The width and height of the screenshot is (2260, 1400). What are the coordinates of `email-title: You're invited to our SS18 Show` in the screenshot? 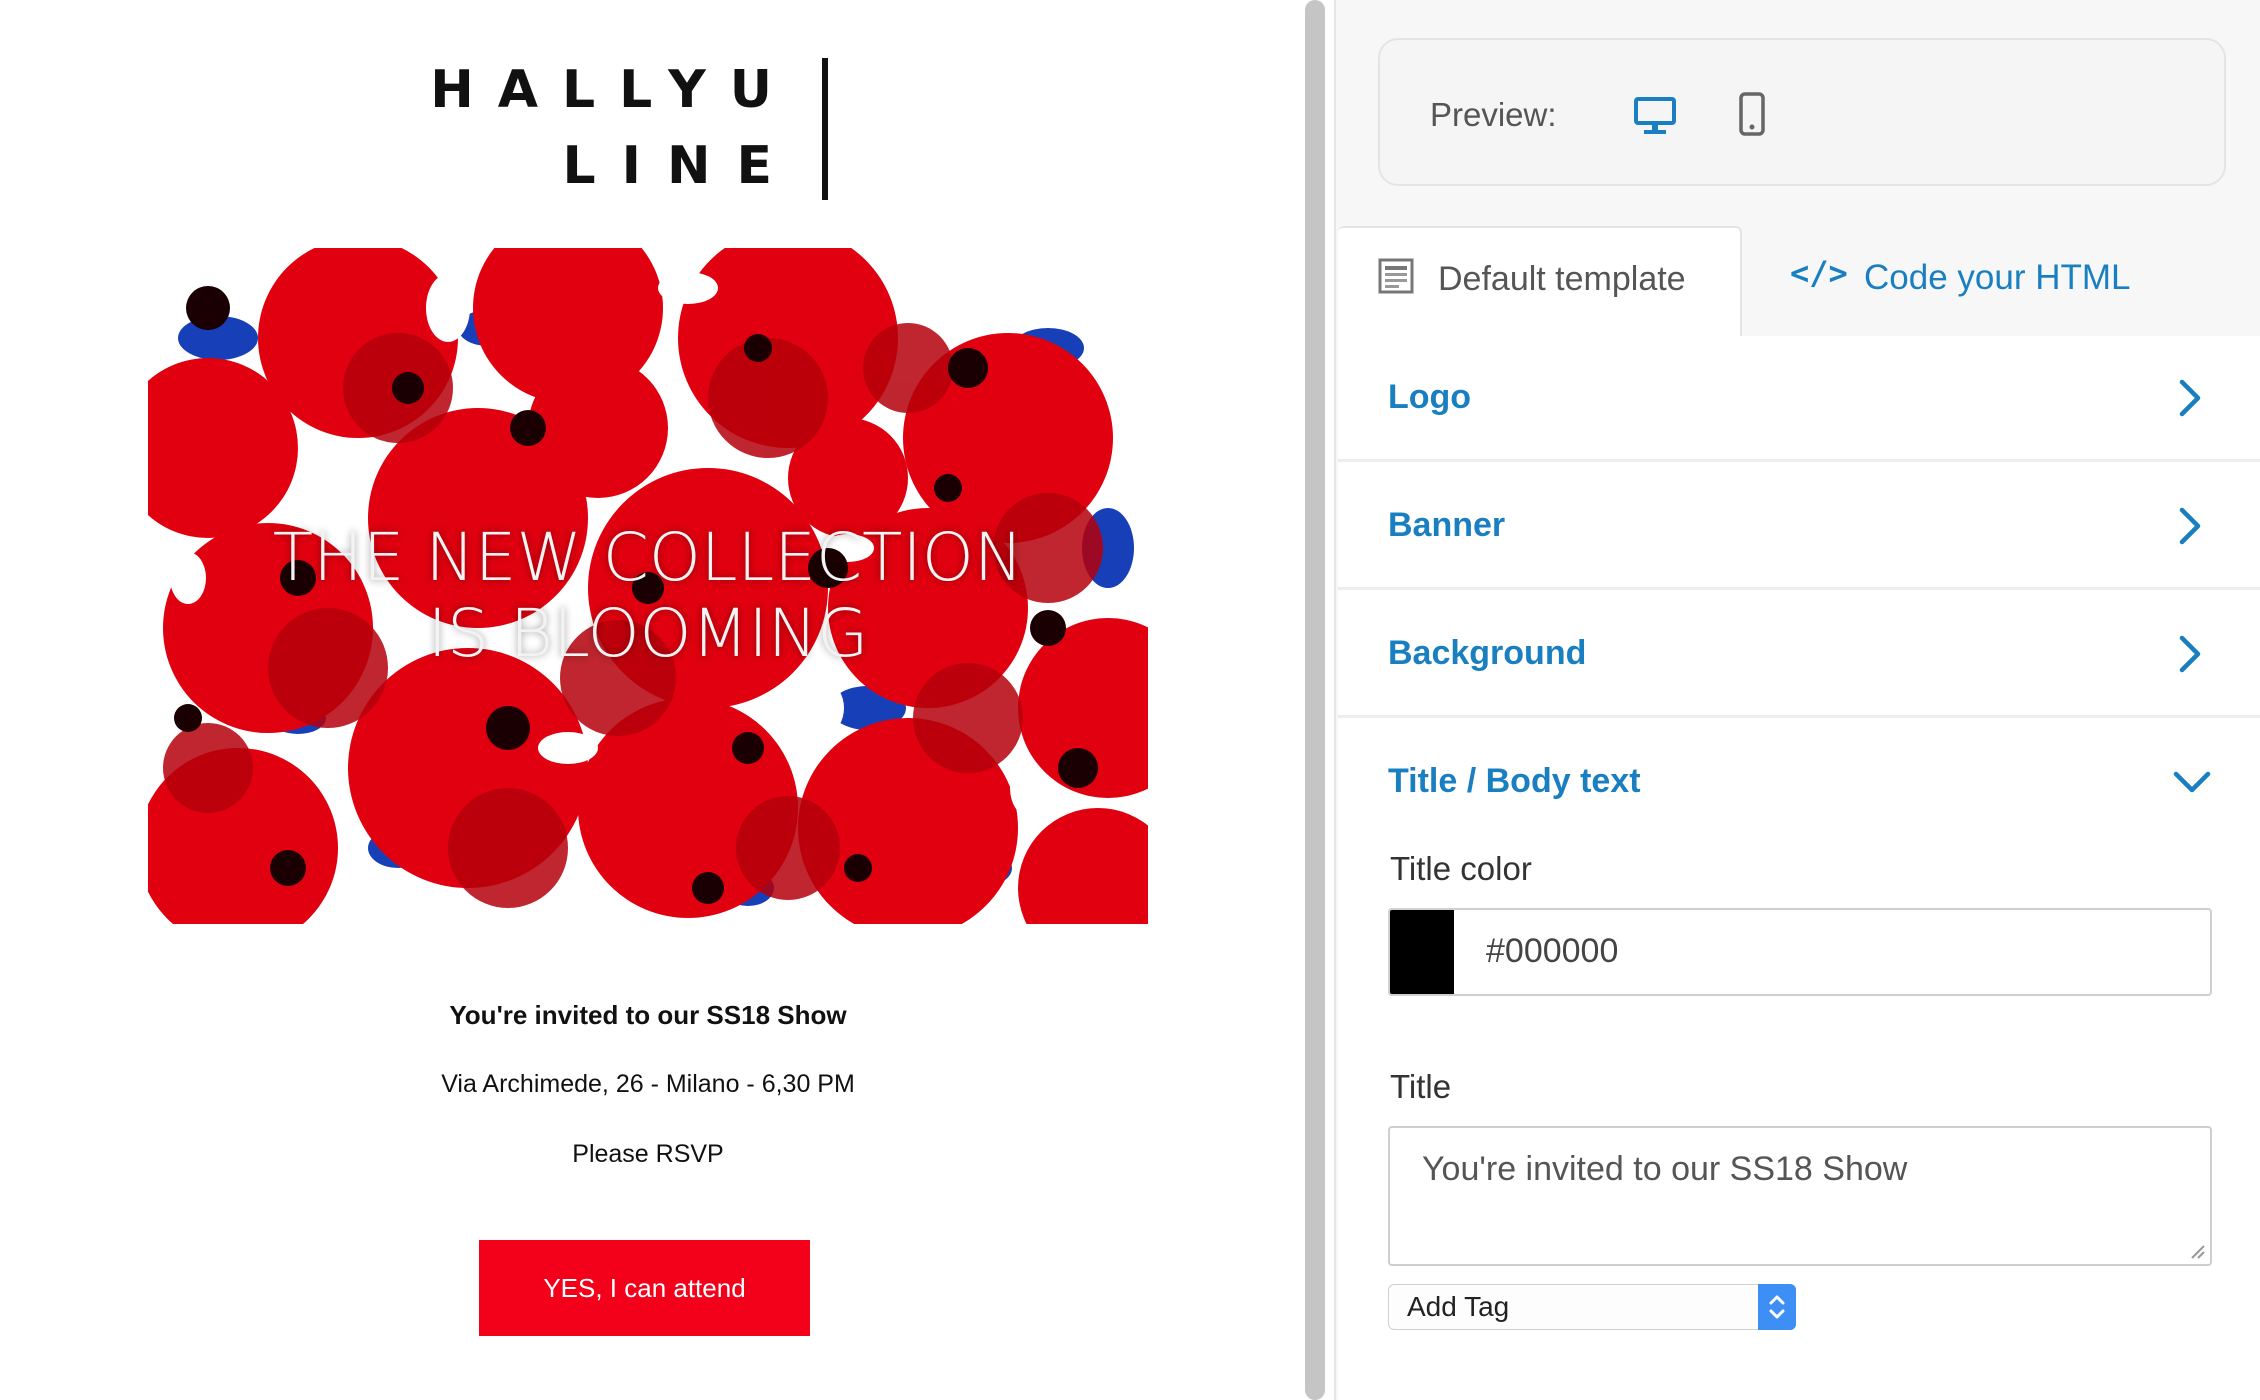 It's located at (648, 1015).